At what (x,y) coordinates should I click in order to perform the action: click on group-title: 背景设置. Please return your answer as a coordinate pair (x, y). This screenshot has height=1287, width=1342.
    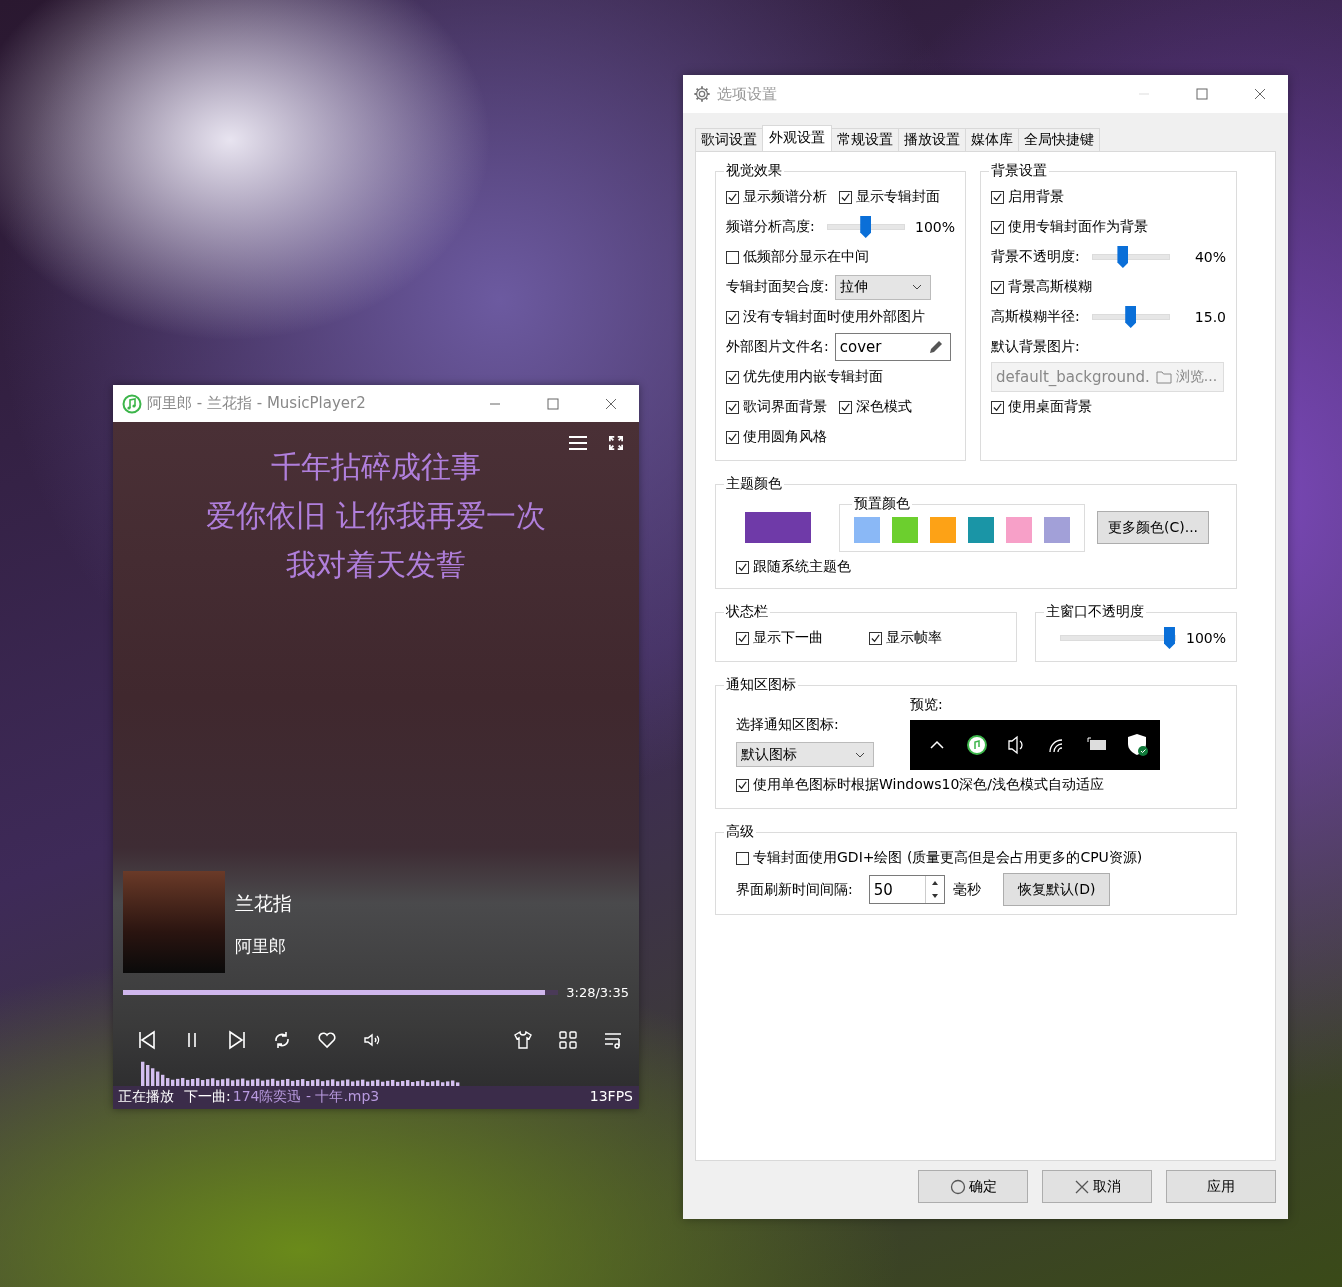
    Looking at the image, I should click on (1019, 171).